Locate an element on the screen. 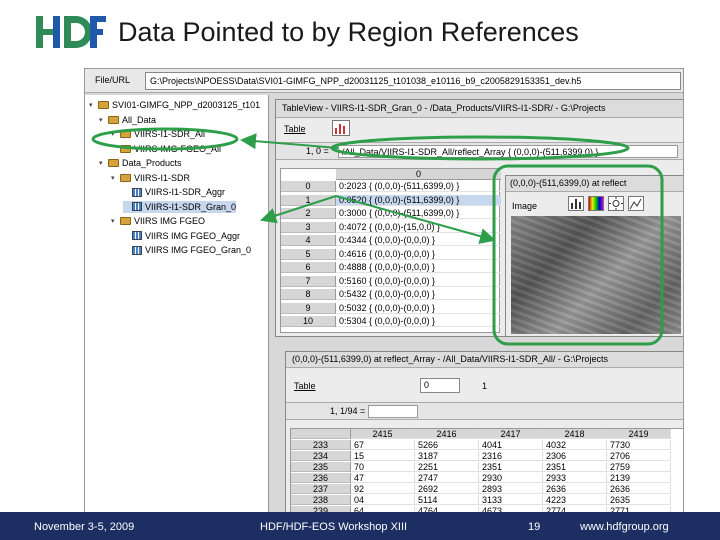 The image size is (720, 540). table-row: 8 0:5432 { (0,0,0)-(0,0,0) } is located at coordinates (391, 294).